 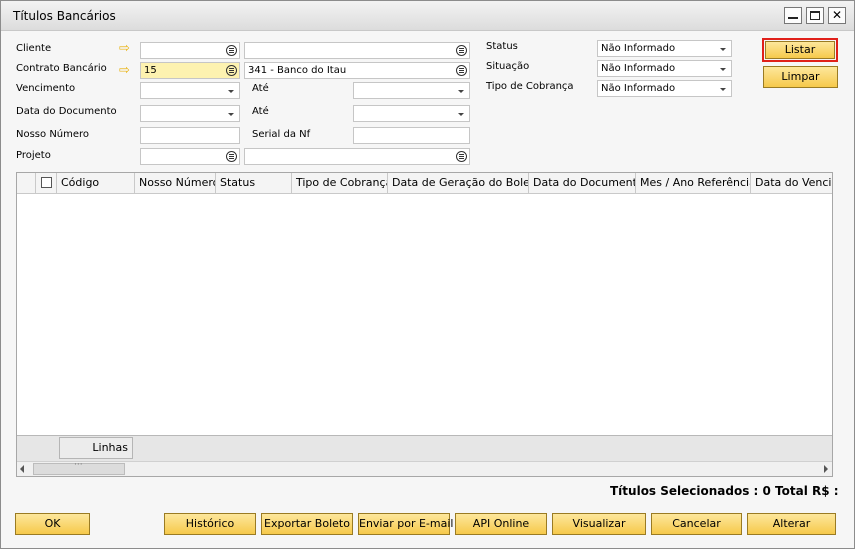 I want to click on cliente-name-field, so click(x=357, y=50).